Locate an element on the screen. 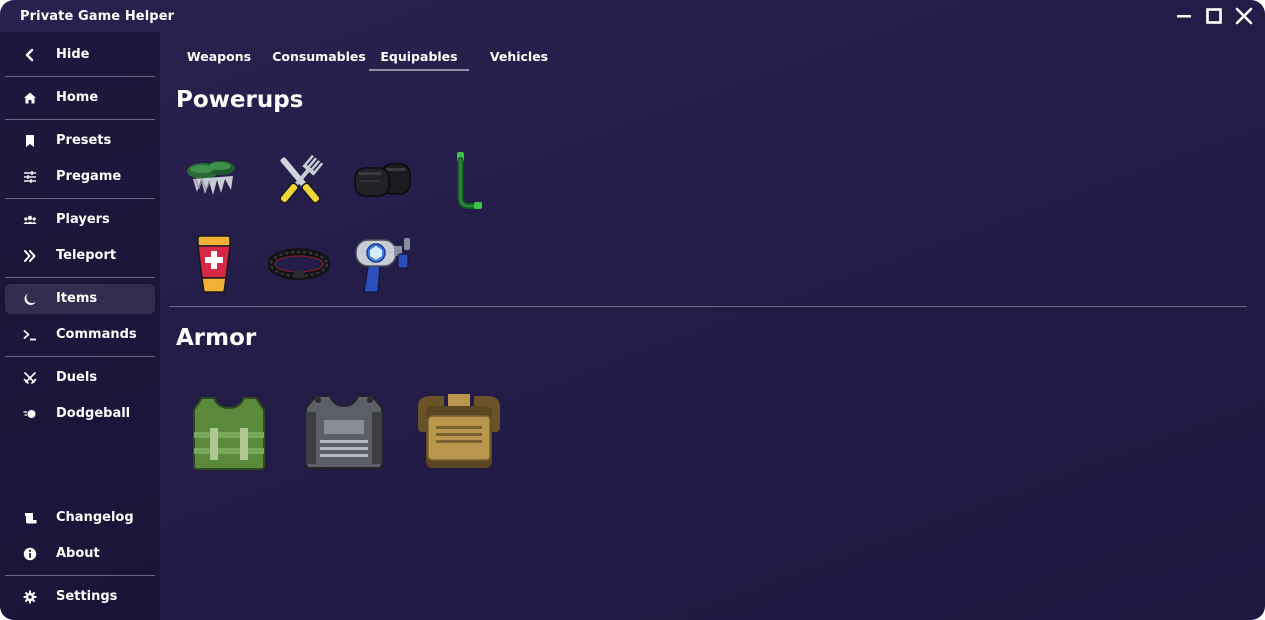  chevron-left-icon is located at coordinates (30, 55).